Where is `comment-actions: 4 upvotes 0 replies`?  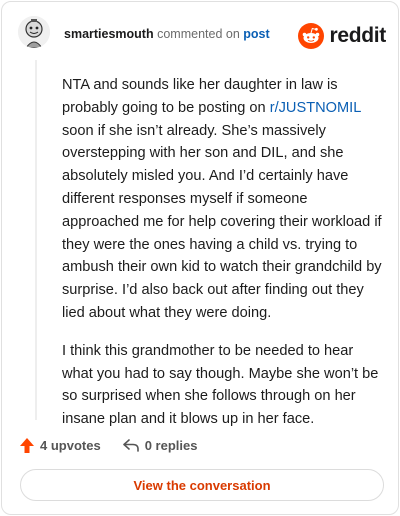
comment-actions: 4 upvotes 0 replies is located at coordinates (119, 445).